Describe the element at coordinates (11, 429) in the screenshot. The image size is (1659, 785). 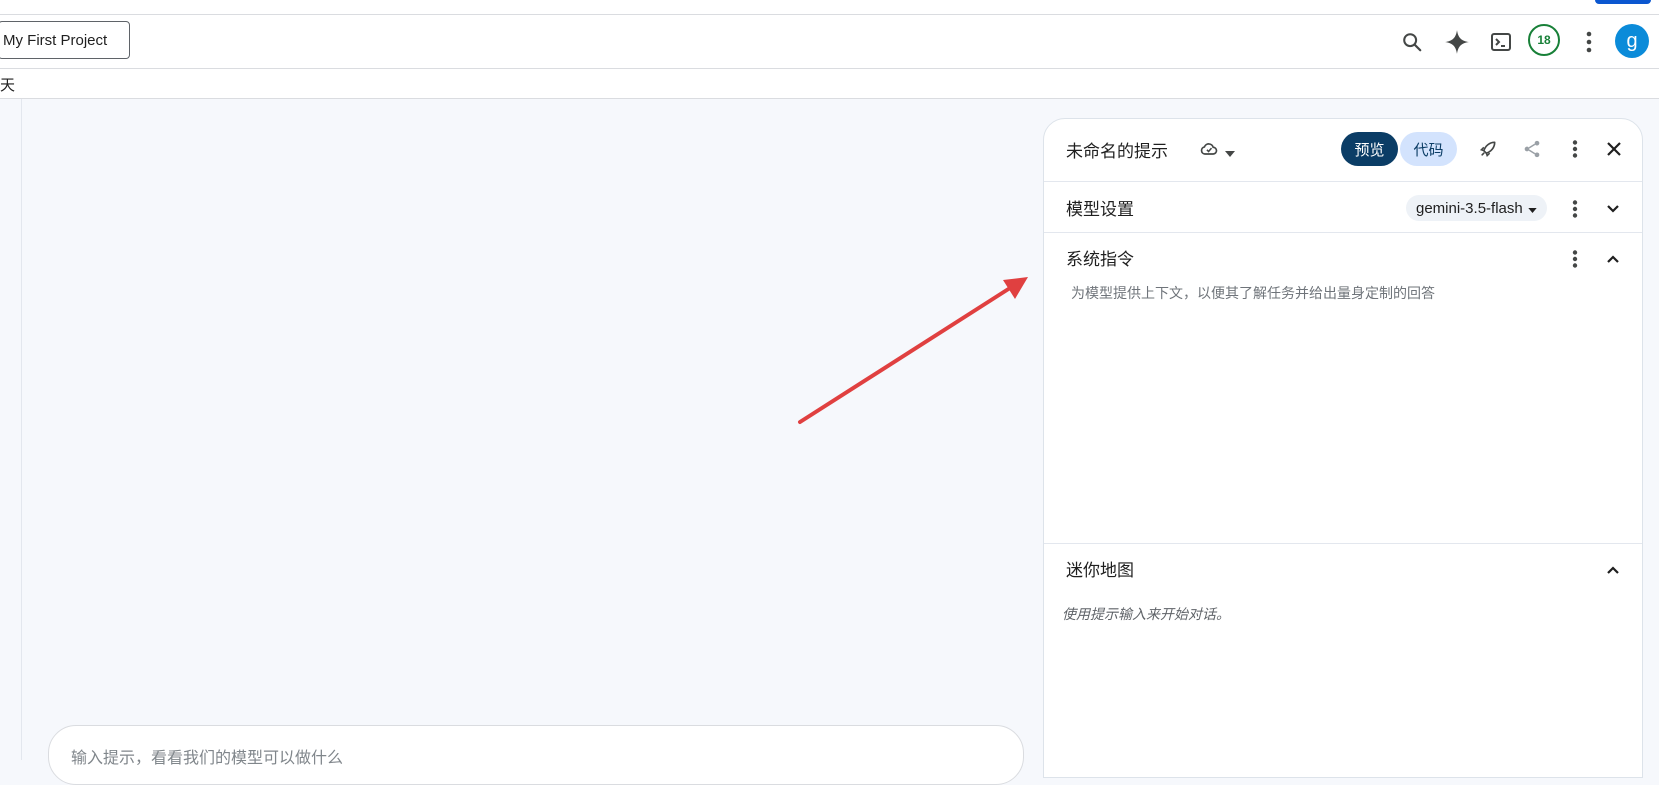
I see `left-rail` at that location.